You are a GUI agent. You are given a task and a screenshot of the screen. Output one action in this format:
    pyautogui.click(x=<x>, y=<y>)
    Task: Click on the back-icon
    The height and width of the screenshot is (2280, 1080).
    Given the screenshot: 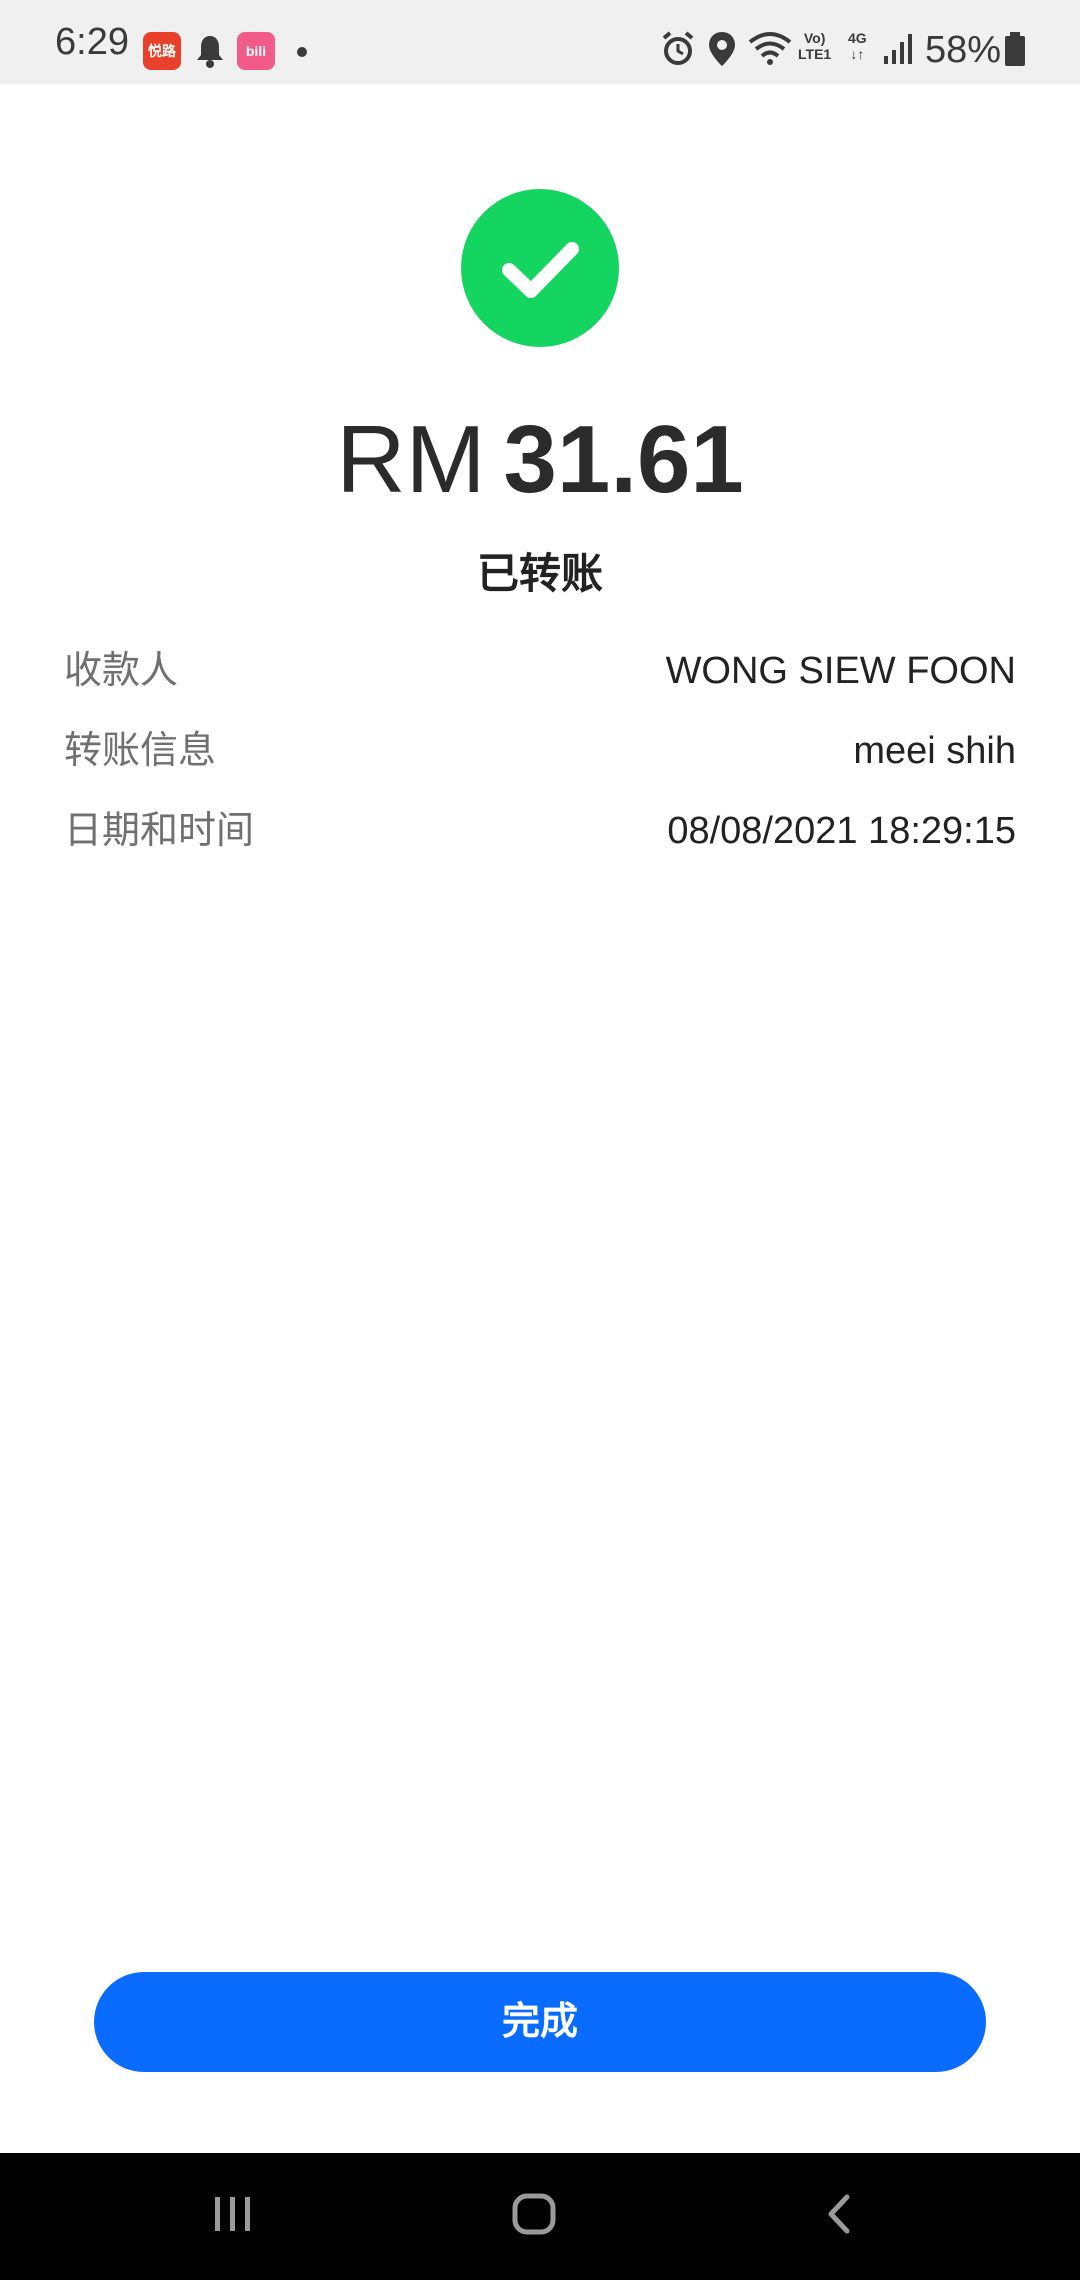 What is the action you would take?
    pyautogui.click(x=839, y=2214)
    